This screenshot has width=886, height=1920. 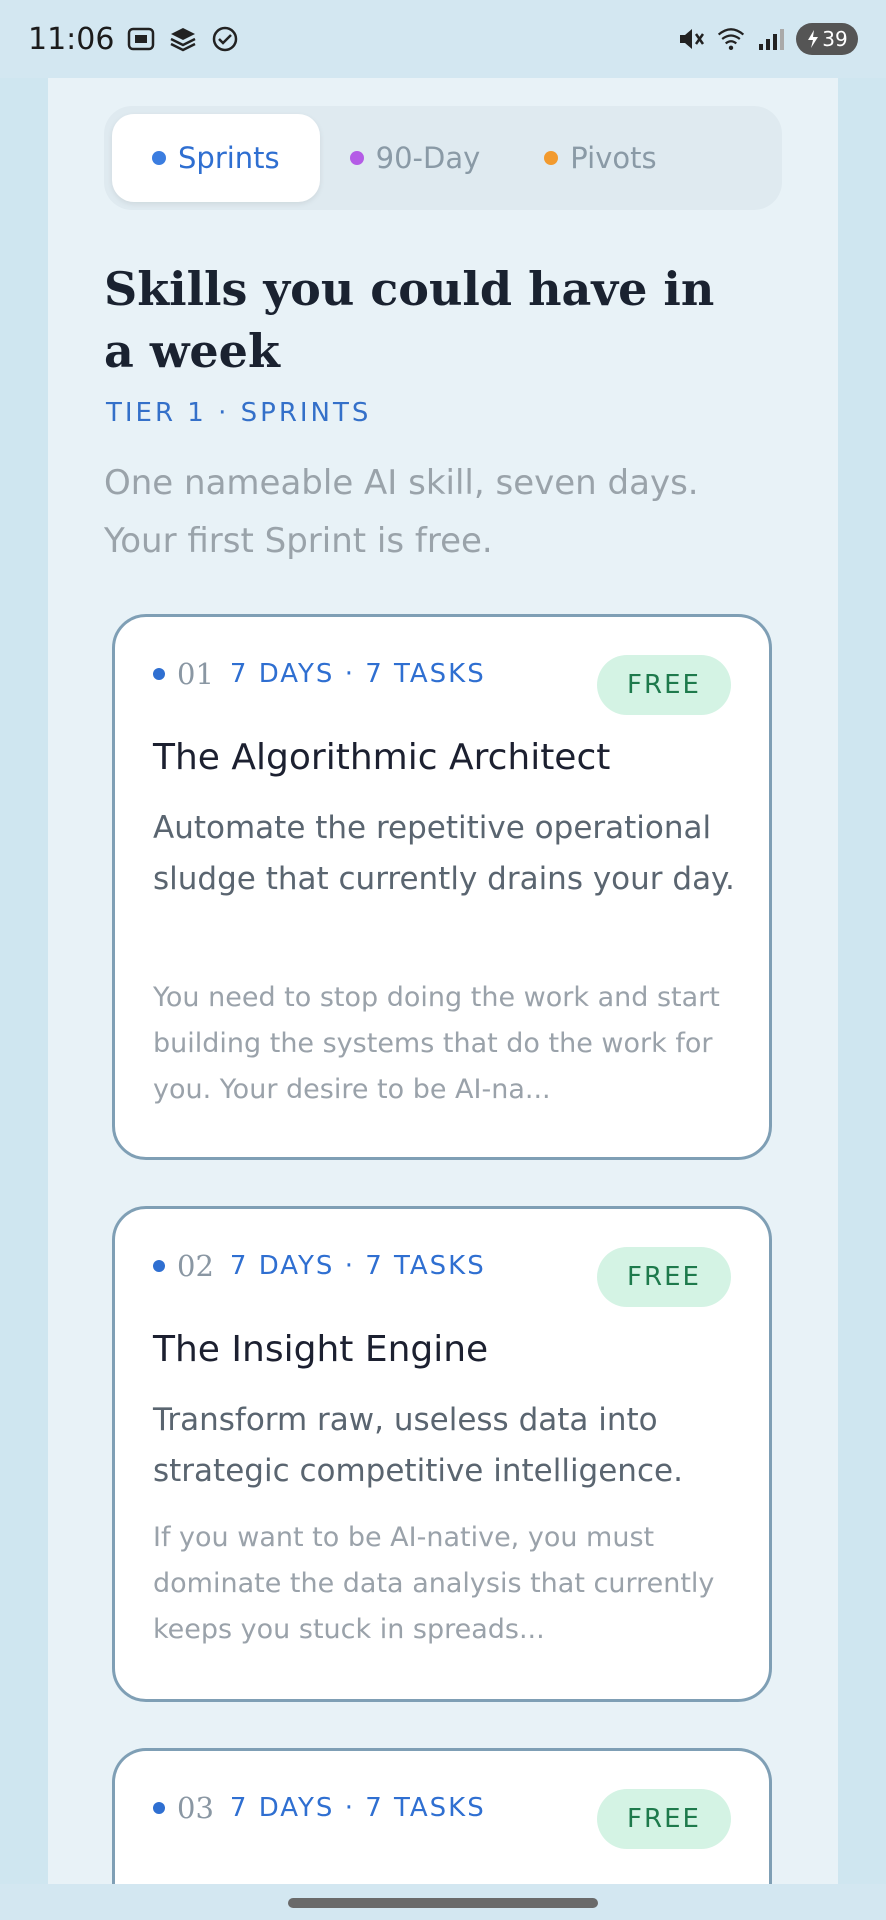 What do you see at coordinates (731, 39) in the screenshot?
I see `wifi-icon` at bounding box center [731, 39].